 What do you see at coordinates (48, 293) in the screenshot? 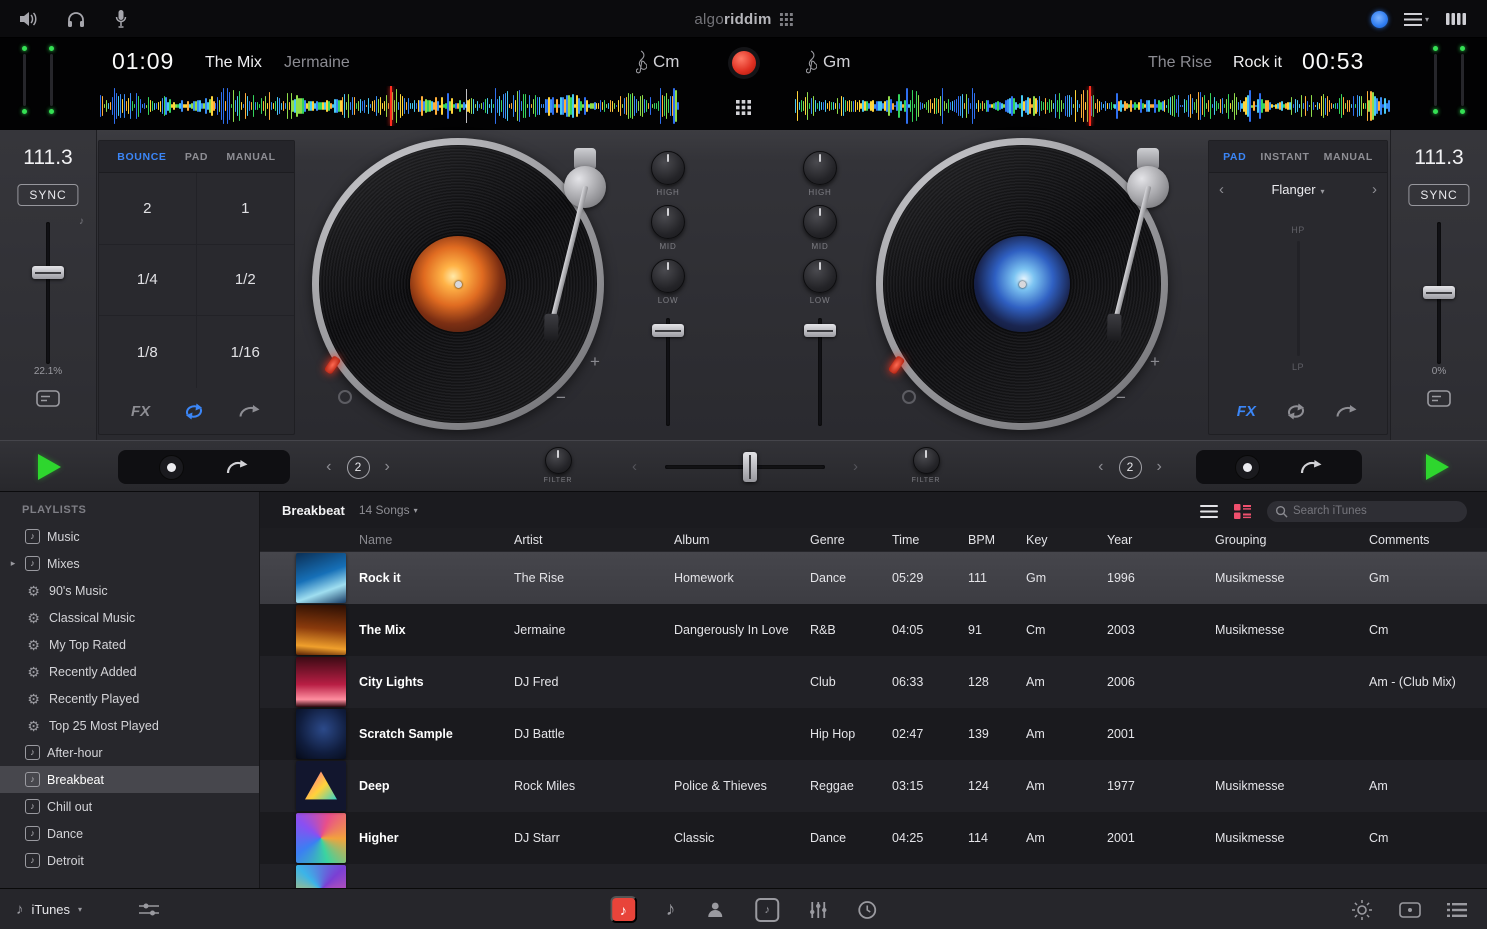
I see `pitch-slider-a` at bounding box center [48, 293].